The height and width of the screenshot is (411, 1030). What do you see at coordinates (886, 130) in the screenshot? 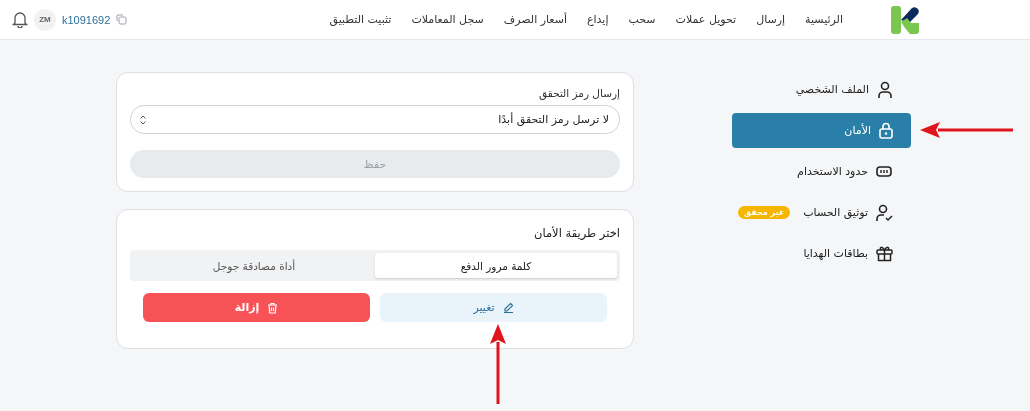
I see `lock-icon` at bounding box center [886, 130].